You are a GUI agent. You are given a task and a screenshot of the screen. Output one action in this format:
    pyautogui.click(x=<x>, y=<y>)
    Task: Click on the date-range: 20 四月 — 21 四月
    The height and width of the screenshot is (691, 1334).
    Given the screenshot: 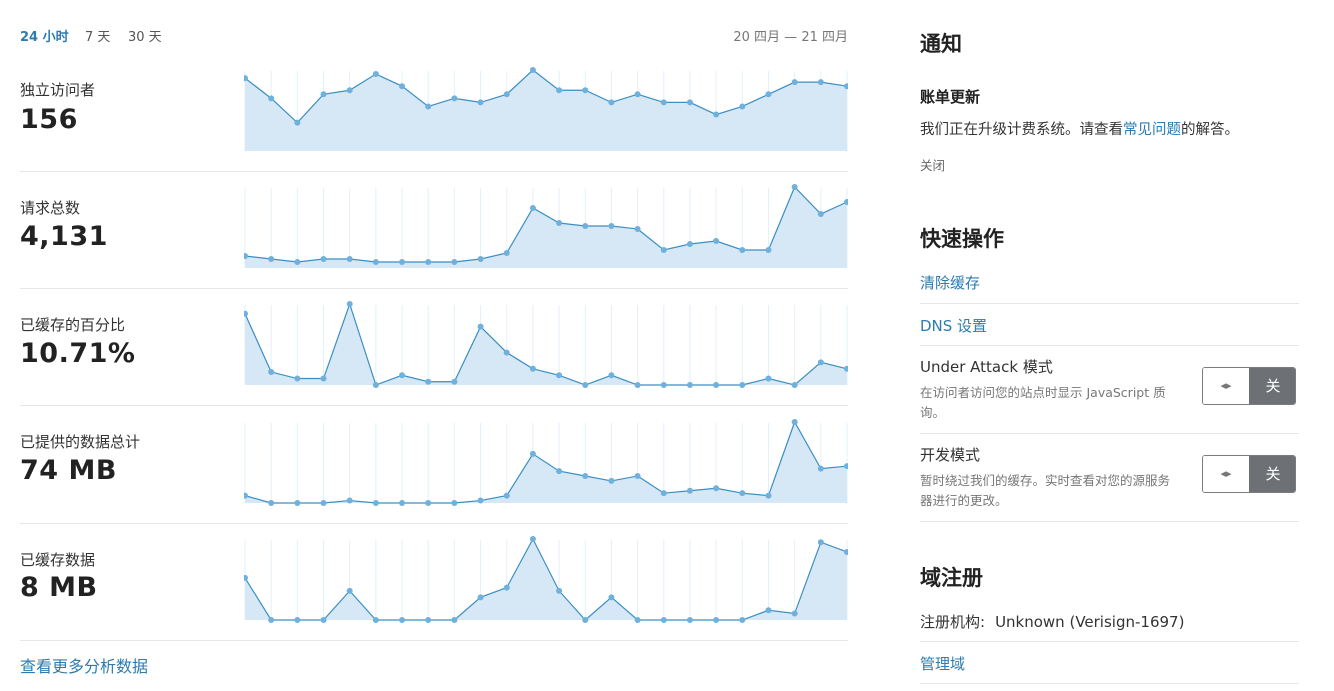 What is the action you would take?
    pyautogui.click(x=790, y=37)
    